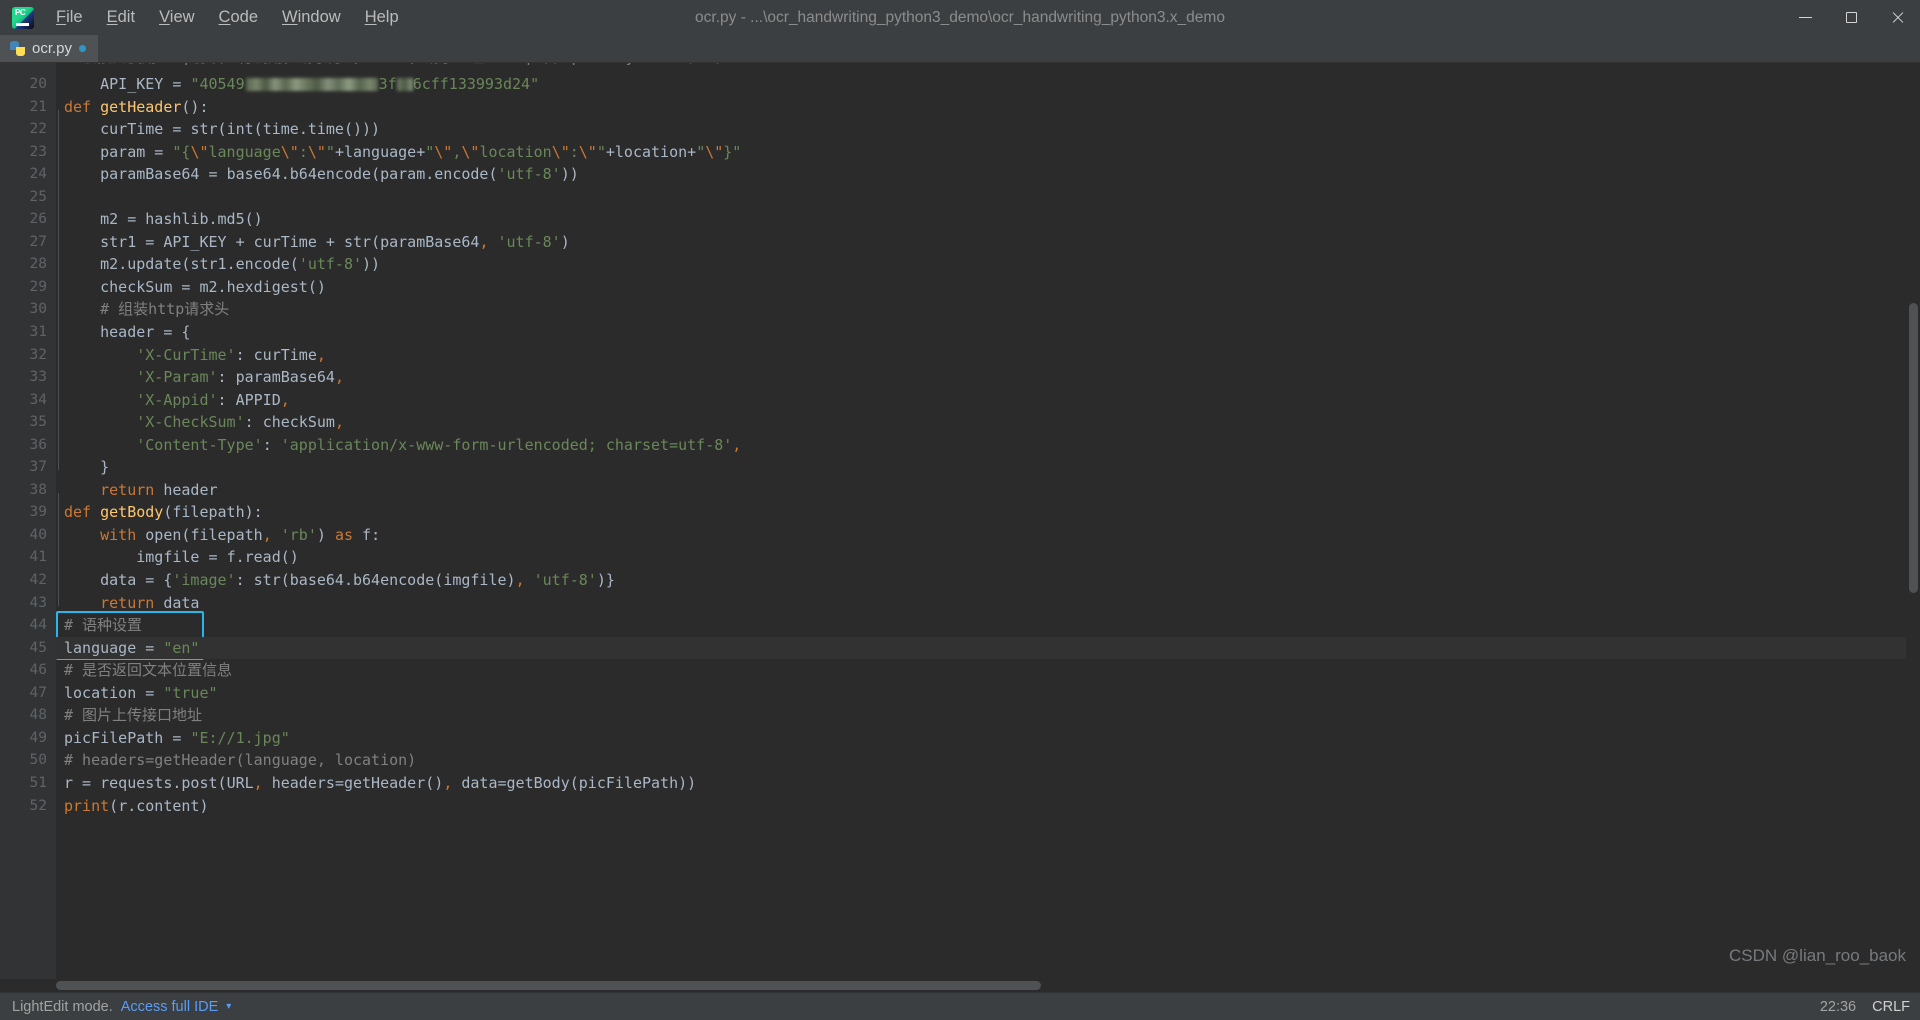  What do you see at coordinates (28, 152) in the screenshot?
I see `line-number: 23` at bounding box center [28, 152].